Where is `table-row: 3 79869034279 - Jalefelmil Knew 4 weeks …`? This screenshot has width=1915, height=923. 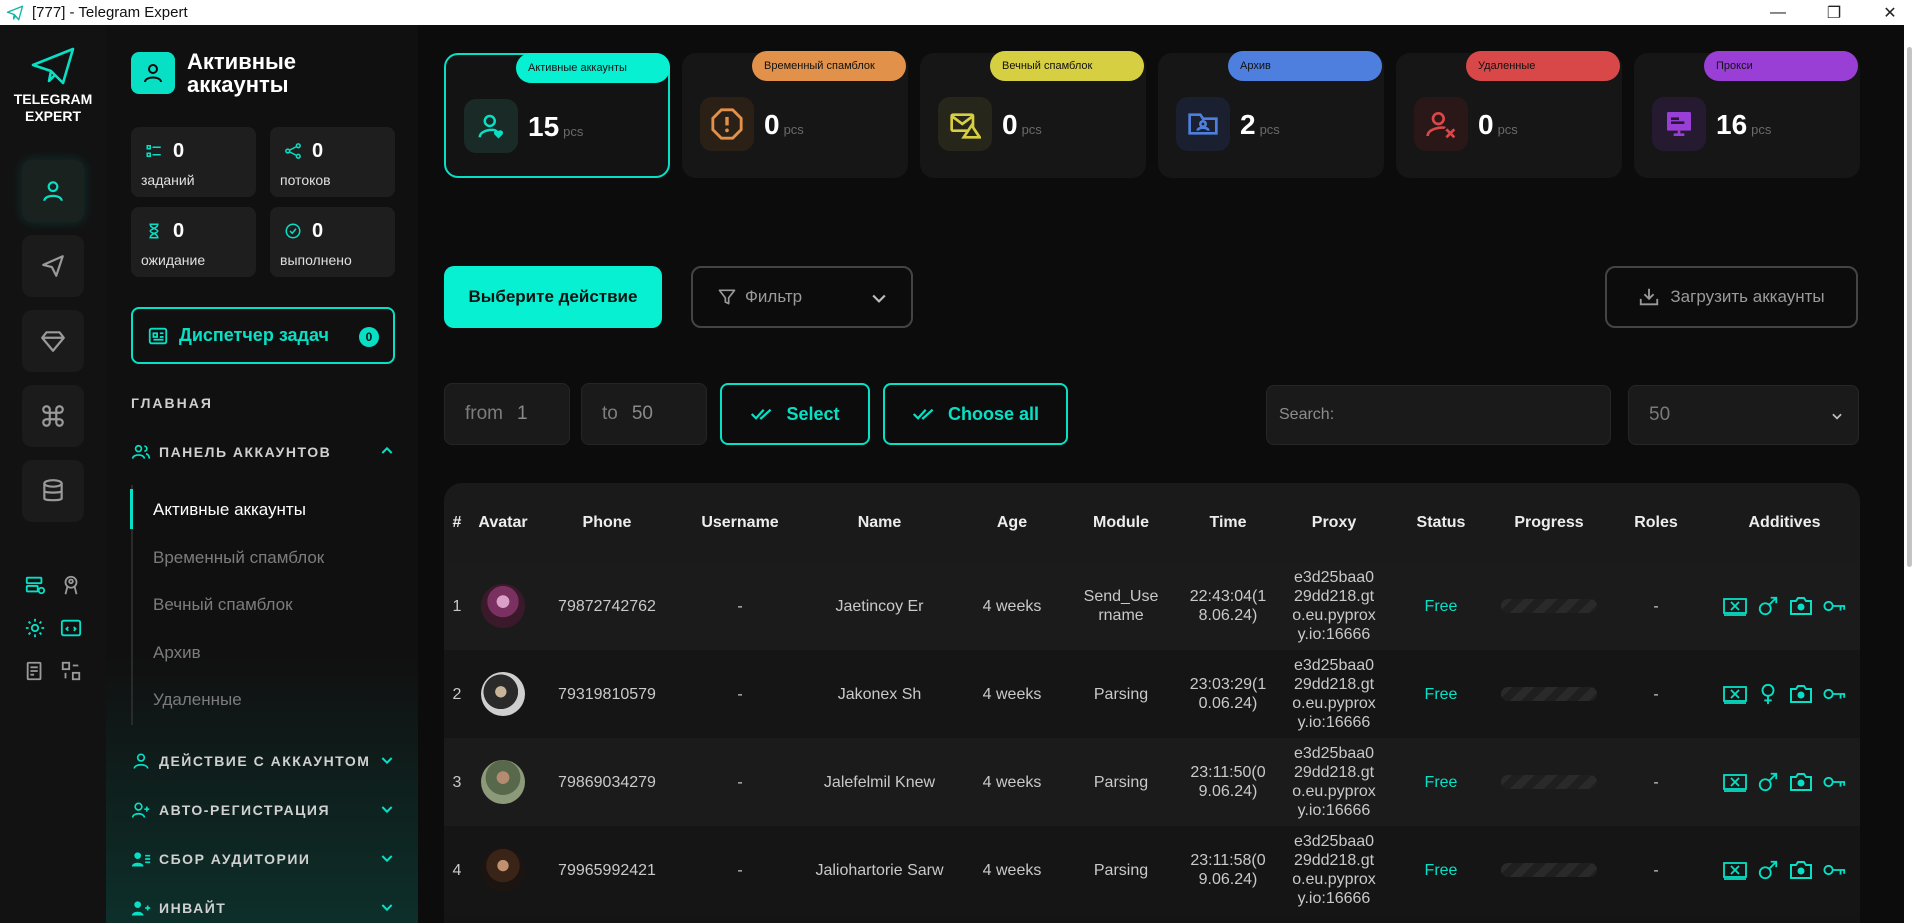 table-row: 3 79869034279 - Jalefelmil Knew 4 weeks … is located at coordinates (1152, 782).